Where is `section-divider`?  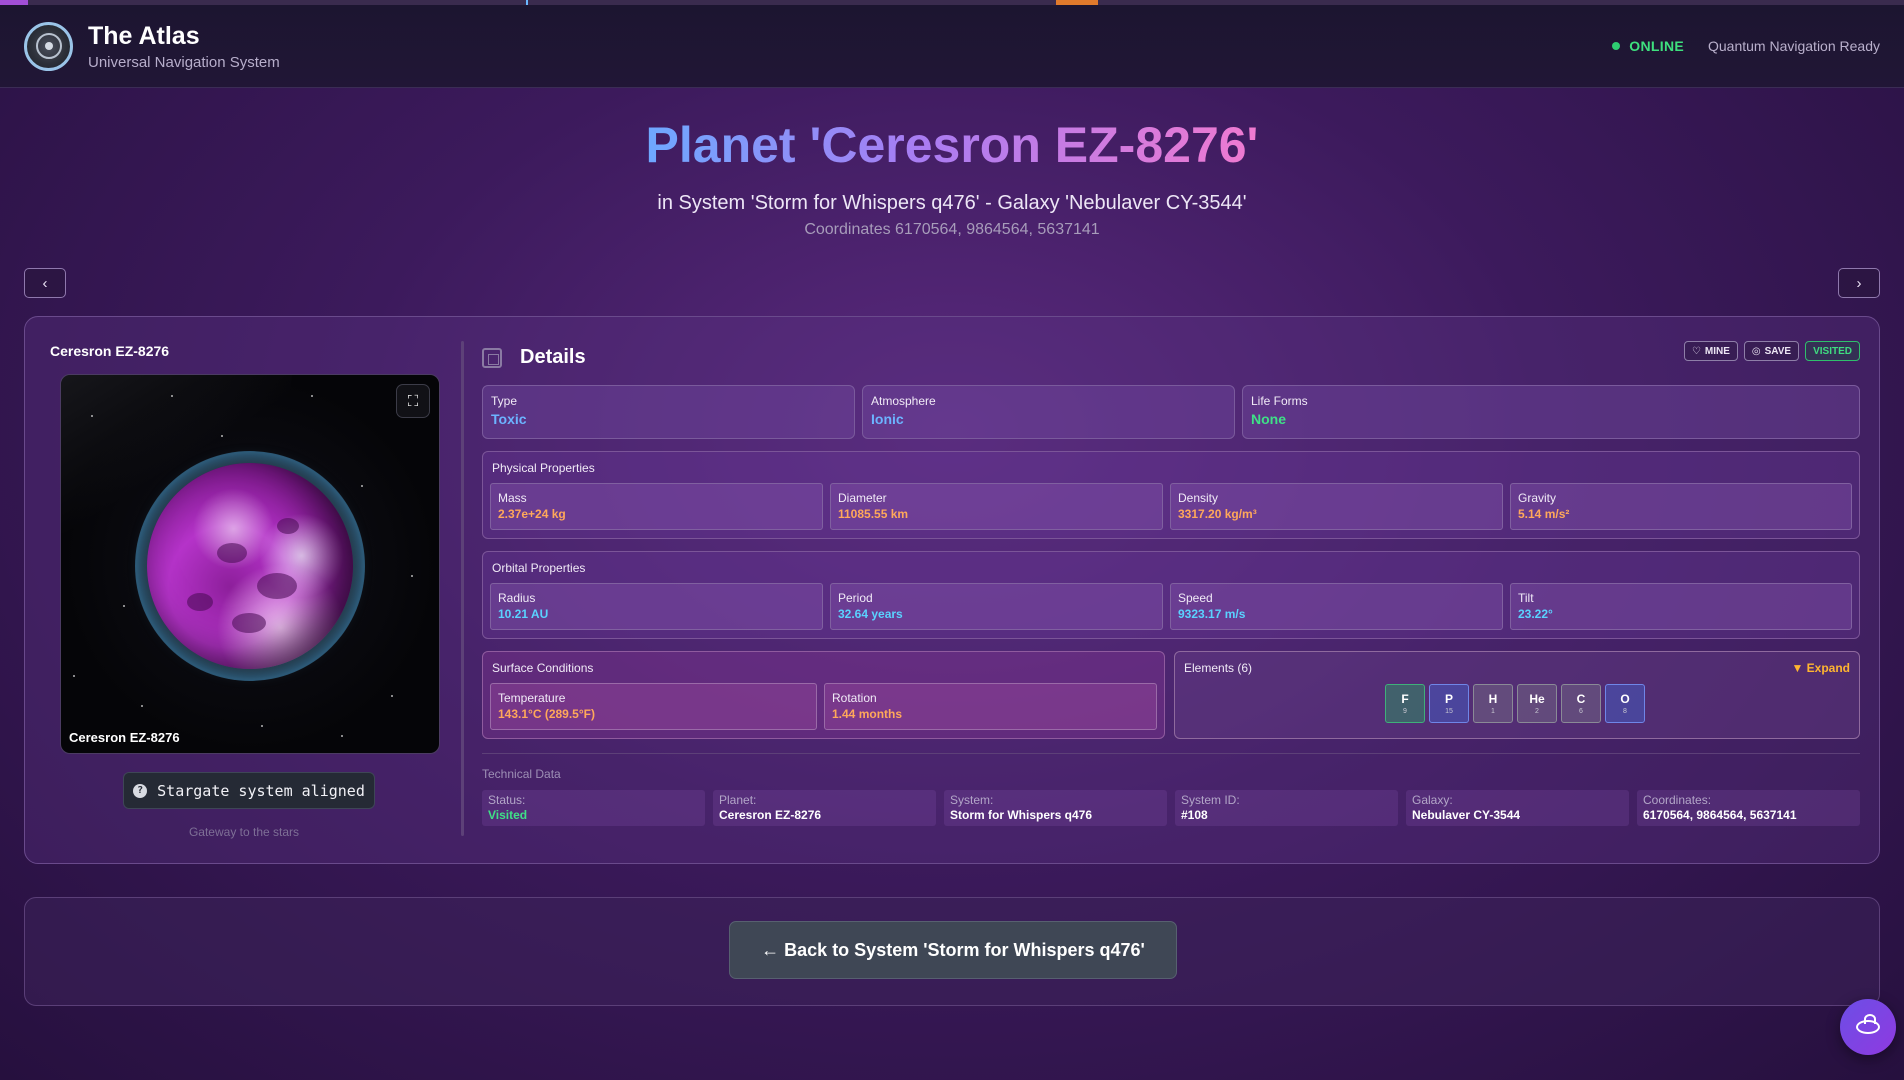
section-divider is located at coordinates (1171, 753).